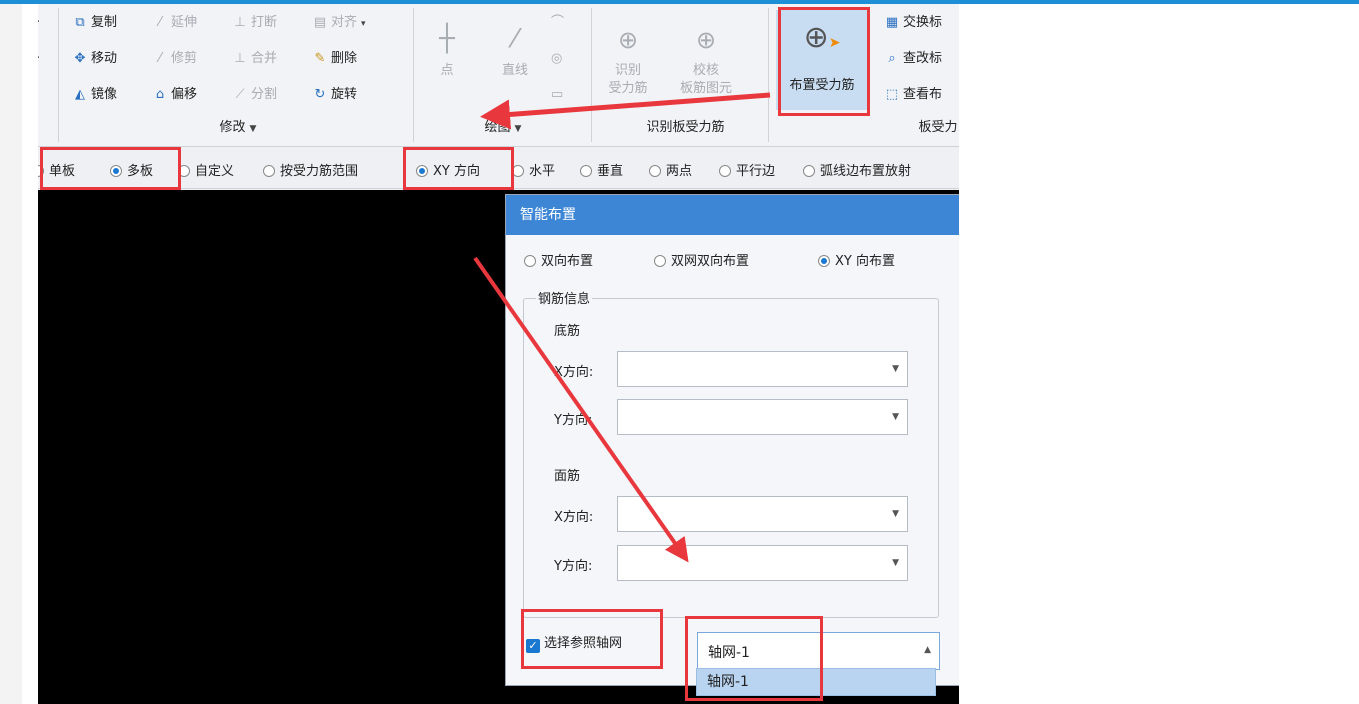  What do you see at coordinates (762, 514) in the screenshot?
I see `top-x-select: ▼` at bounding box center [762, 514].